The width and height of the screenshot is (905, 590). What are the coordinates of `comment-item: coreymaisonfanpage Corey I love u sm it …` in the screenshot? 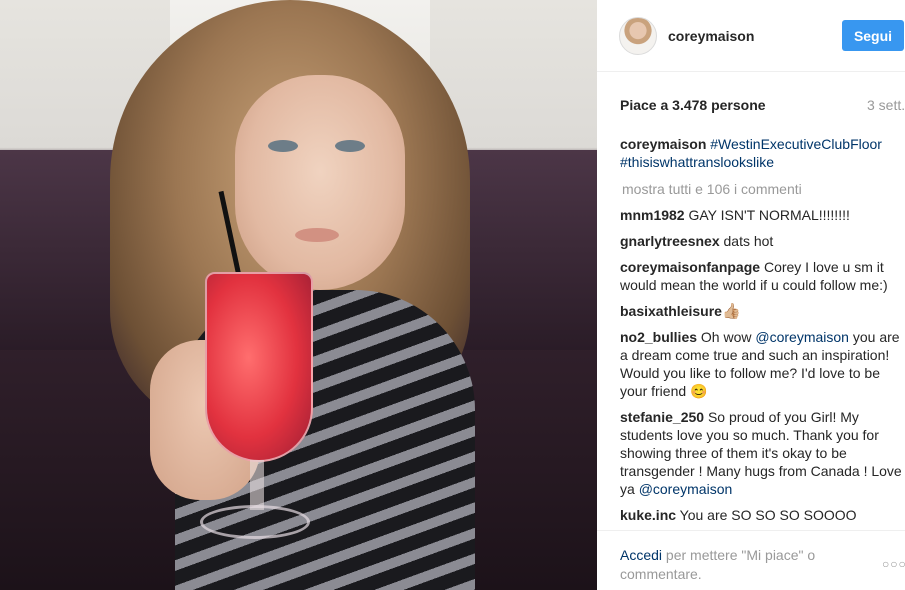 It's located at (762, 276).